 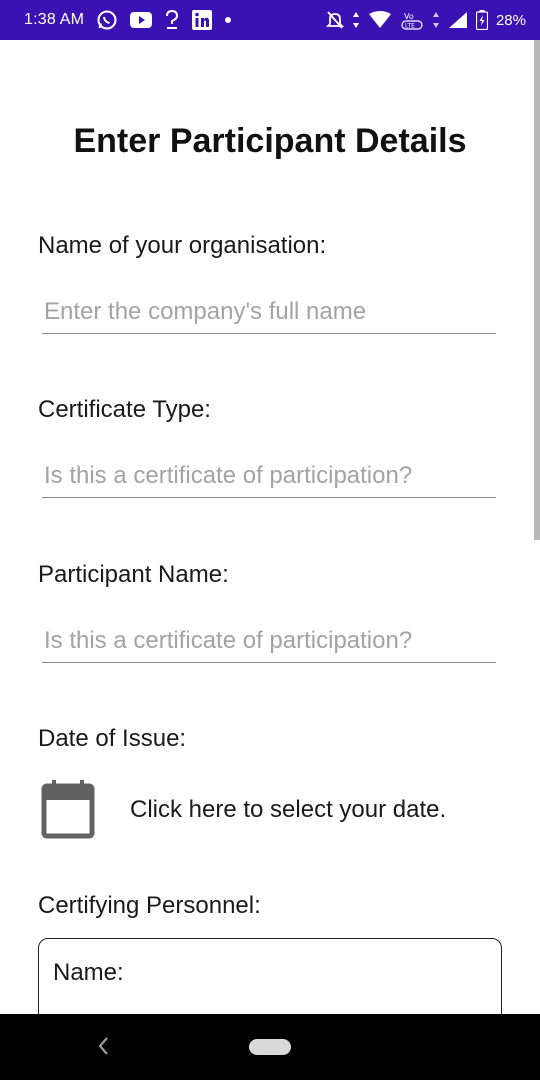 I want to click on participant-name-input: Is this a certificate of participation?, so click(x=269, y=641).